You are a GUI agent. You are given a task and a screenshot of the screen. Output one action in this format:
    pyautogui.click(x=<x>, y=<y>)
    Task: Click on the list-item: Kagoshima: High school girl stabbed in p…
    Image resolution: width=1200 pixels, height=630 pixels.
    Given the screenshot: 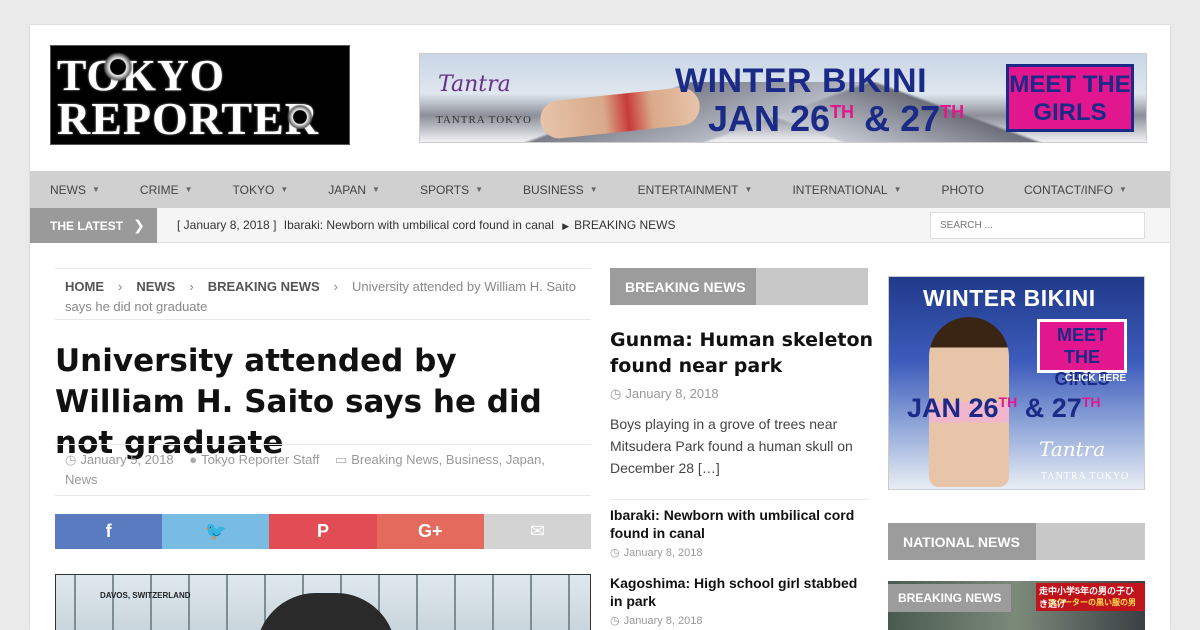 What is the action you would take?
    pyautogui.click(x=739, y=597)
    